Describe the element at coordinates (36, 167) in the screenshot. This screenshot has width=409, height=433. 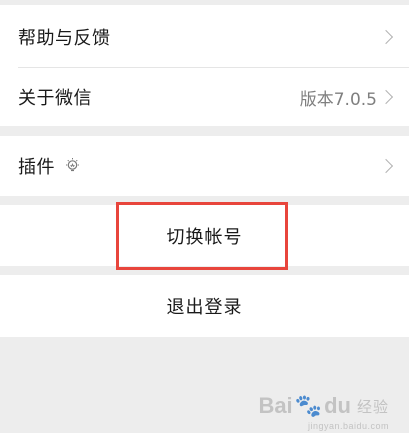
I see `settings-item-label: 插件` at that location.